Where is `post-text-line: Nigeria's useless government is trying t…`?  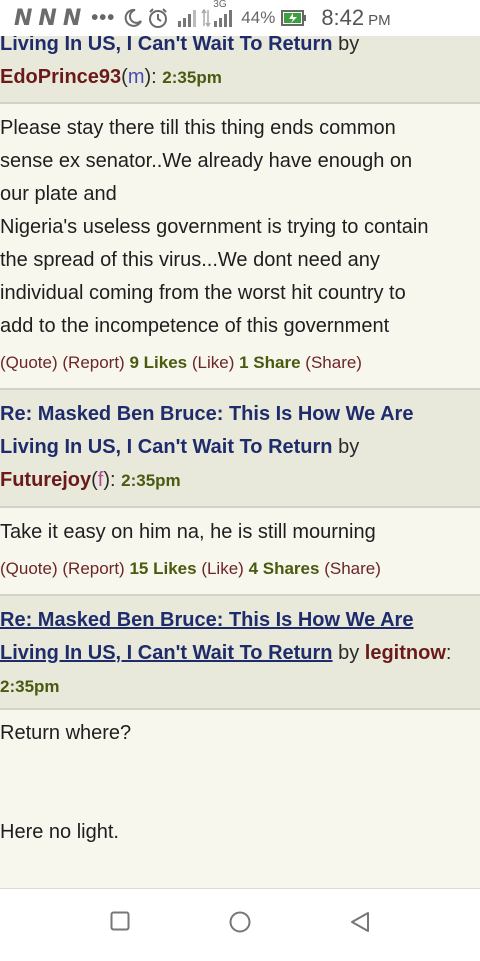 post-text-line: Nigeria's useless government is trying t… is located at coordinates (214, 227).